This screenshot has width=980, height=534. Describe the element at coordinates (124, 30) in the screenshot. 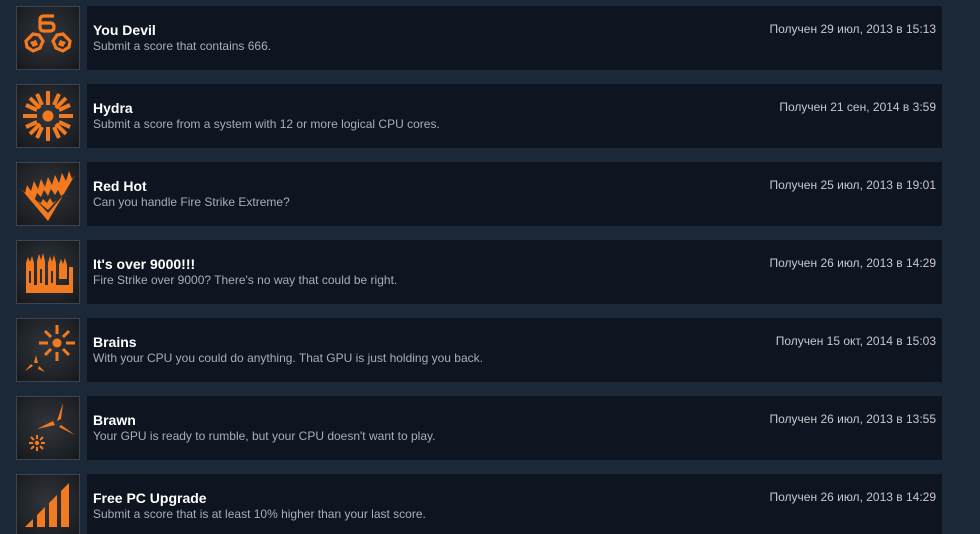

I see `achievement-title: You Devil` at that location.